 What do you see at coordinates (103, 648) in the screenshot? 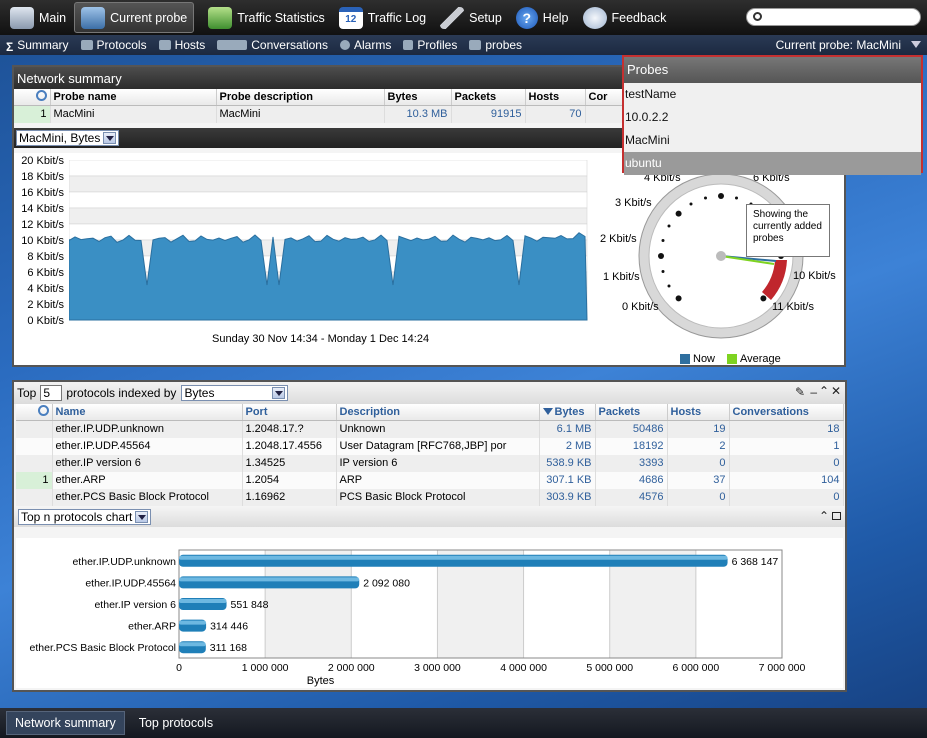
I see `category-label: ether.PCS Basic Block Protocol` at bounding box center [103, 648].